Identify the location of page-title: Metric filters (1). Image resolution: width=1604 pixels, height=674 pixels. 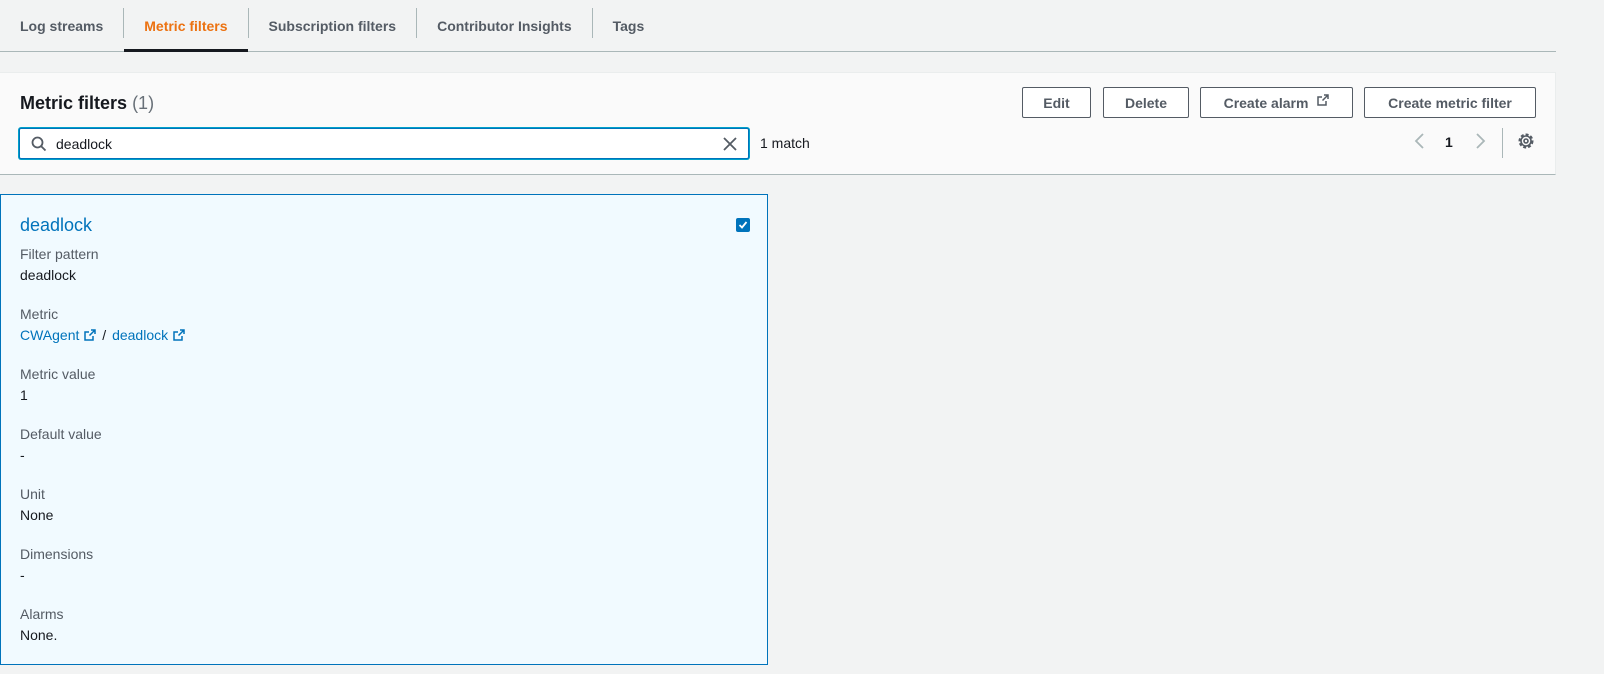
(87, 103).